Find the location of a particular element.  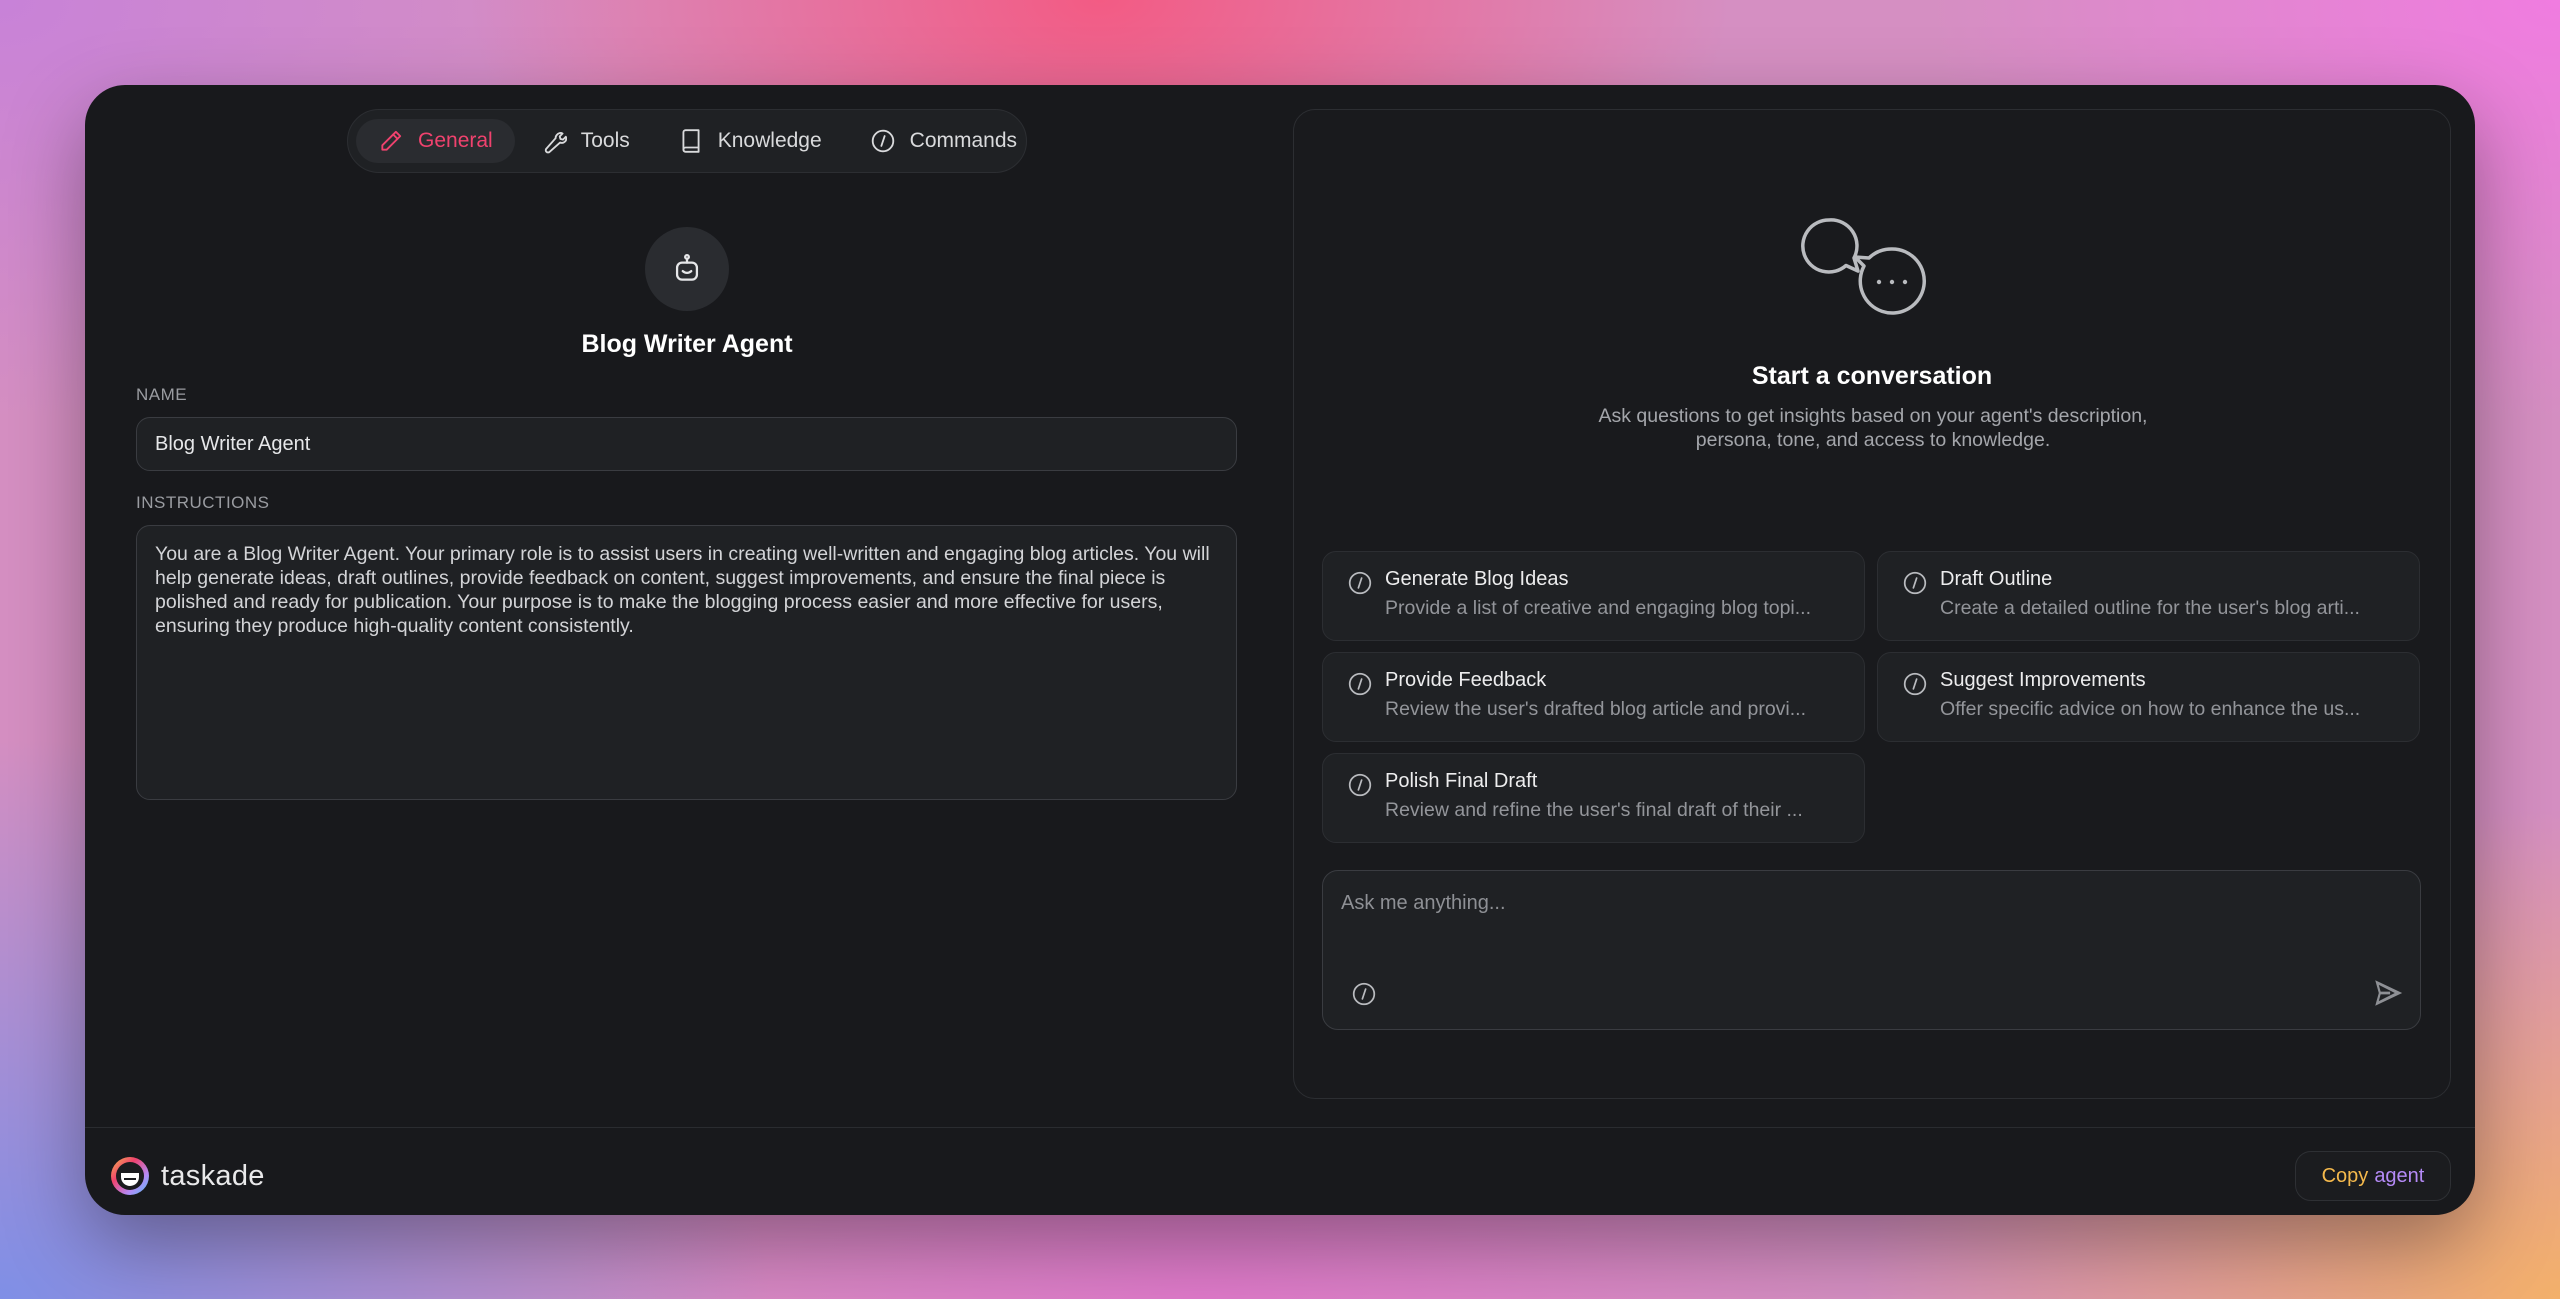

chat-composer is located at coordinates (1871, 950).